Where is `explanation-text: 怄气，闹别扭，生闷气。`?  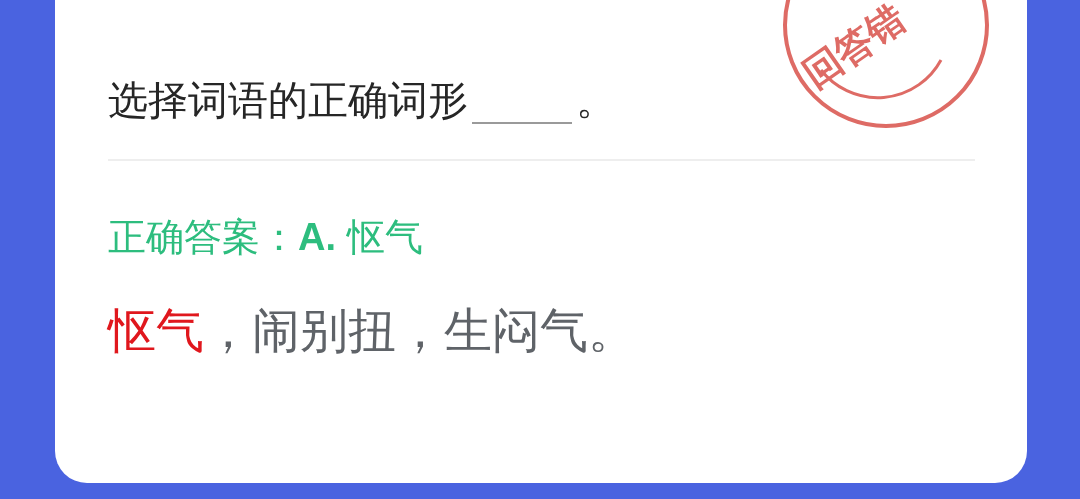 explanation-text: 怄气，闹别扭，生闷气。 is located at coordinates (372, 331).